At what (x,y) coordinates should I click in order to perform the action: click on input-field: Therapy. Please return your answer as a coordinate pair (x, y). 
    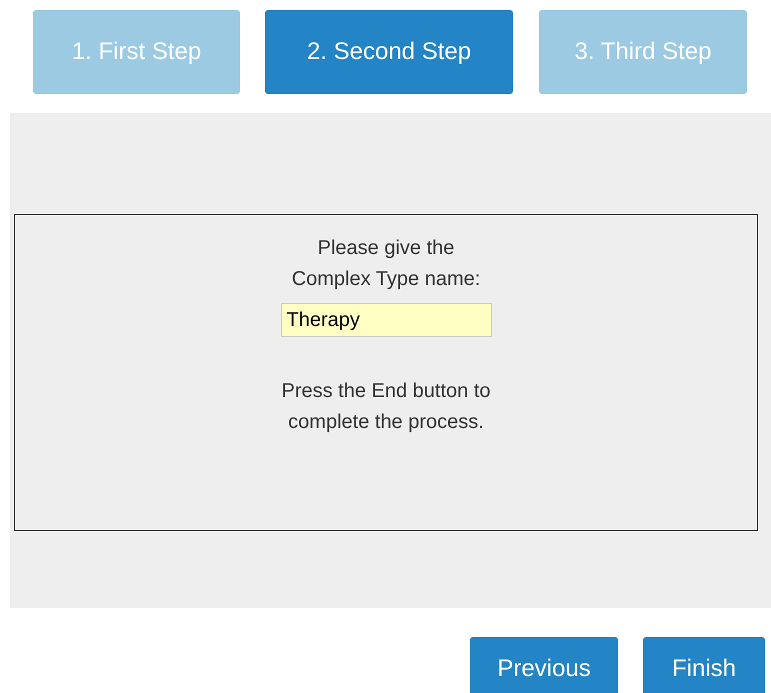
    Looking at the image, I should click on (386, 320).